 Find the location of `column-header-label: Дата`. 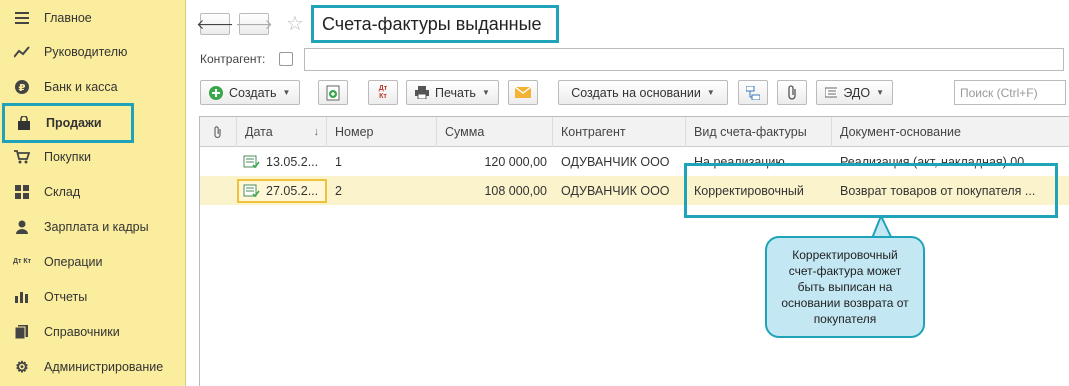

column-header-label: Дата is located at coordinates (259, 132).